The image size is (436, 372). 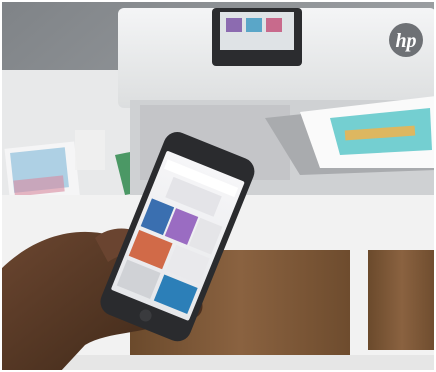 What do you see at coordinates (405, 41) in the screenshot?
I see `hp-logo-text: hp` at bounding box center [405, 41].